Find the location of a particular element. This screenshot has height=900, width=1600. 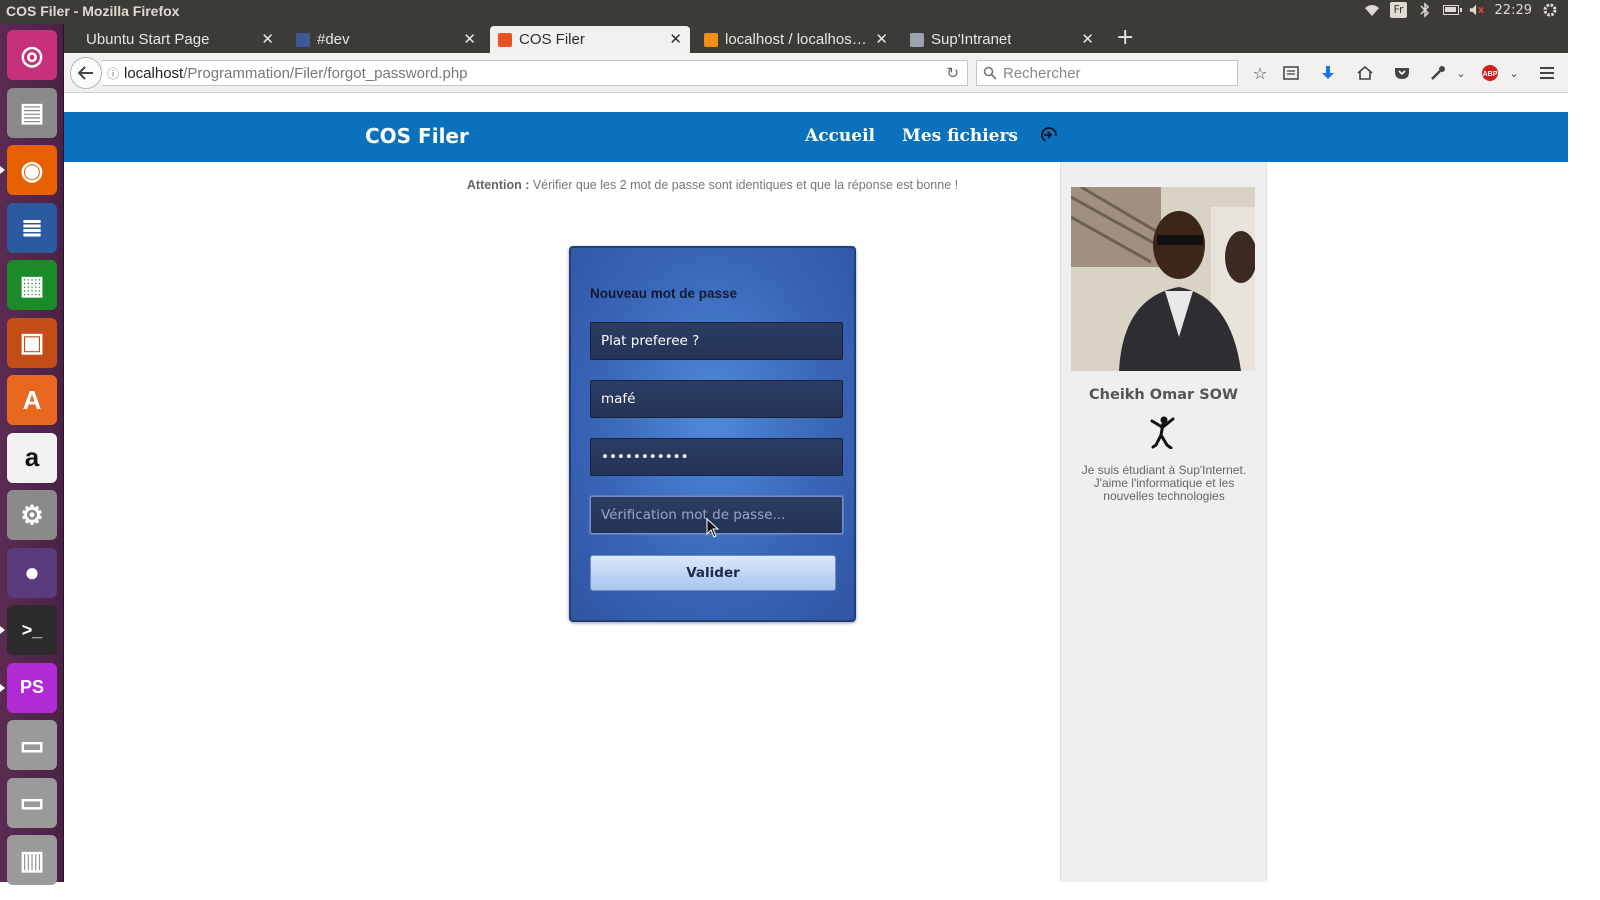

tab-label: Ubuntu Start Page is located at coordinates (148, 39).